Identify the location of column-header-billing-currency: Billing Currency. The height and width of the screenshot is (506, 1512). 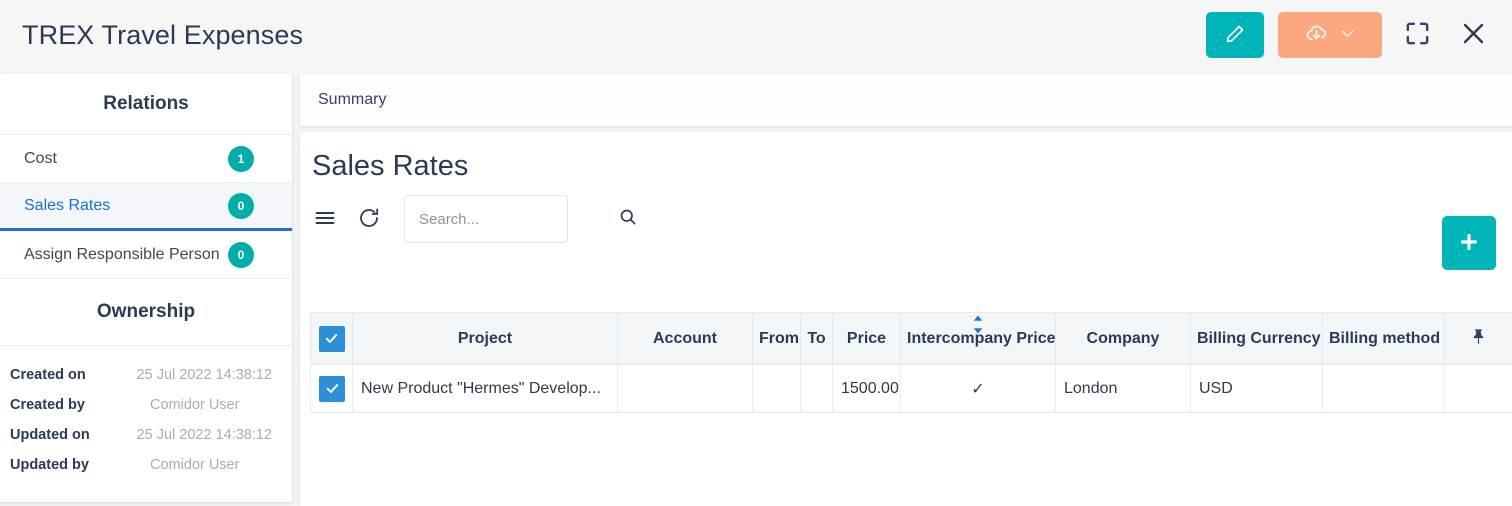
(1256, 338).